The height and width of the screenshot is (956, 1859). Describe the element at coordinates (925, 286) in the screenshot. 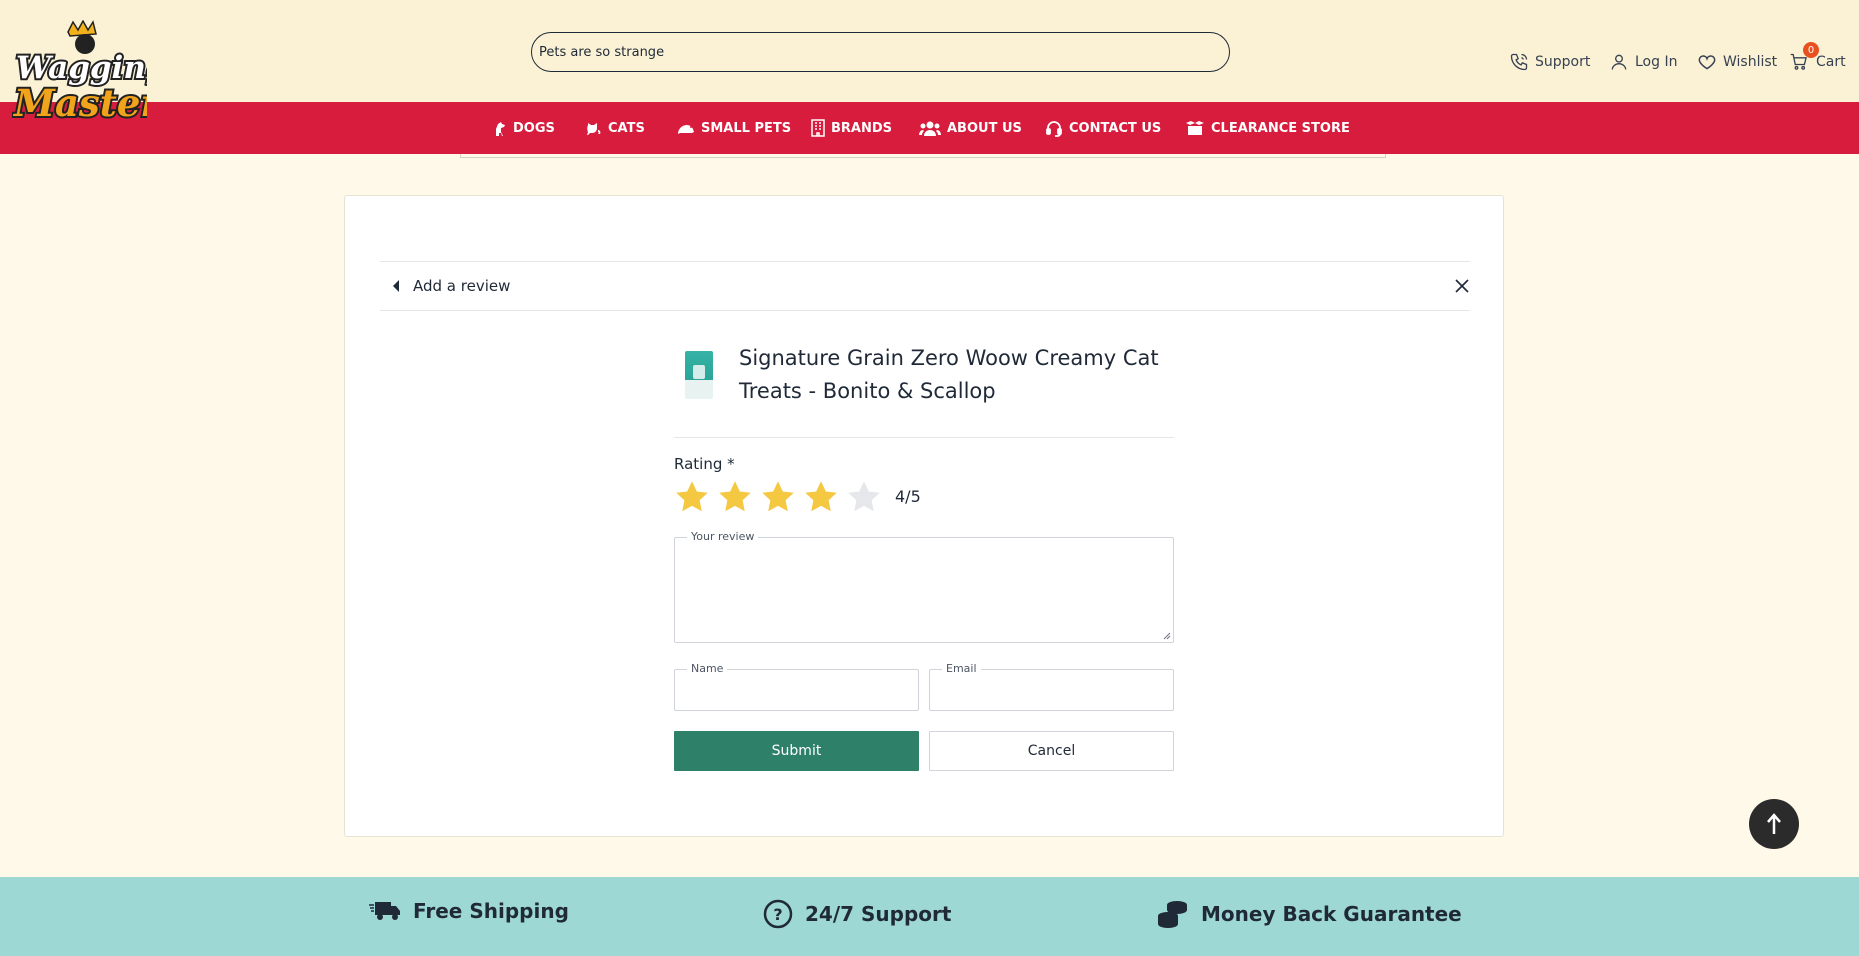

I see `review-header: Add a review` at that location.